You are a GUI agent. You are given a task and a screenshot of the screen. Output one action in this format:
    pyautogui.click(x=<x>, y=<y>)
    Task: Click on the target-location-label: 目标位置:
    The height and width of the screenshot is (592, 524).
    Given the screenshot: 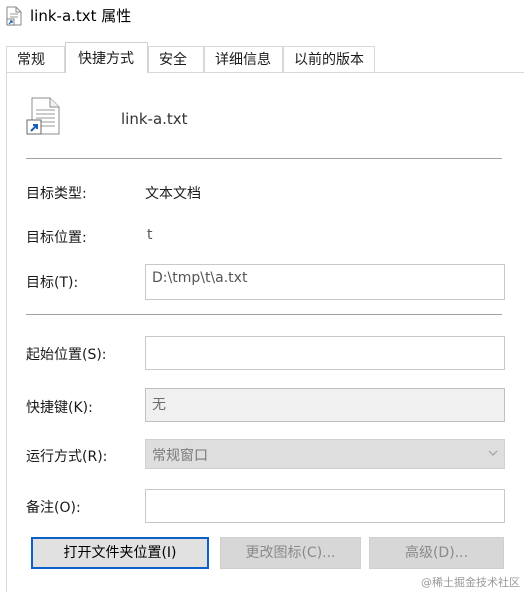 What is the action you would take?
    pyautogui.click(x=56, y=238)
    